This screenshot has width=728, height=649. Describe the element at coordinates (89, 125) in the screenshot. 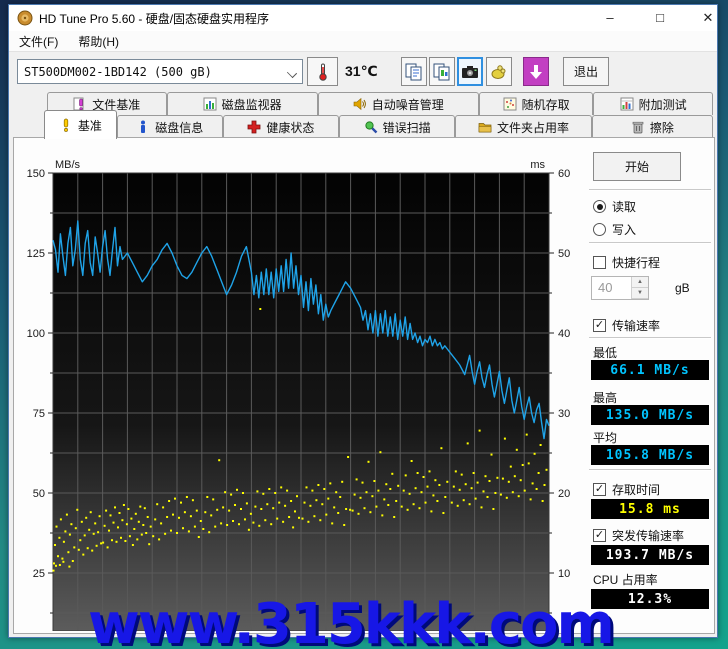

I see `tab-label: 基准` at that location.